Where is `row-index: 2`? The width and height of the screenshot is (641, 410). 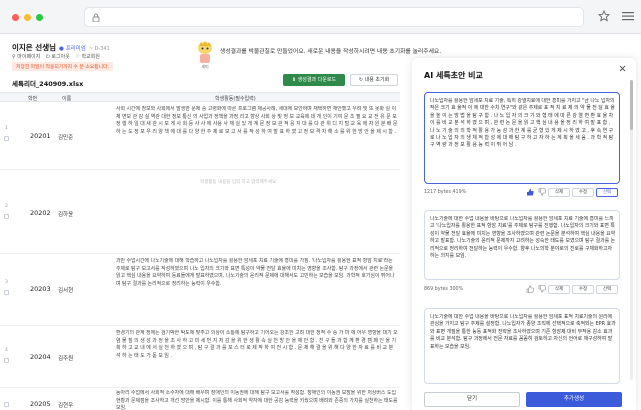
row-index: 2 is located at coordinates (6, 206).